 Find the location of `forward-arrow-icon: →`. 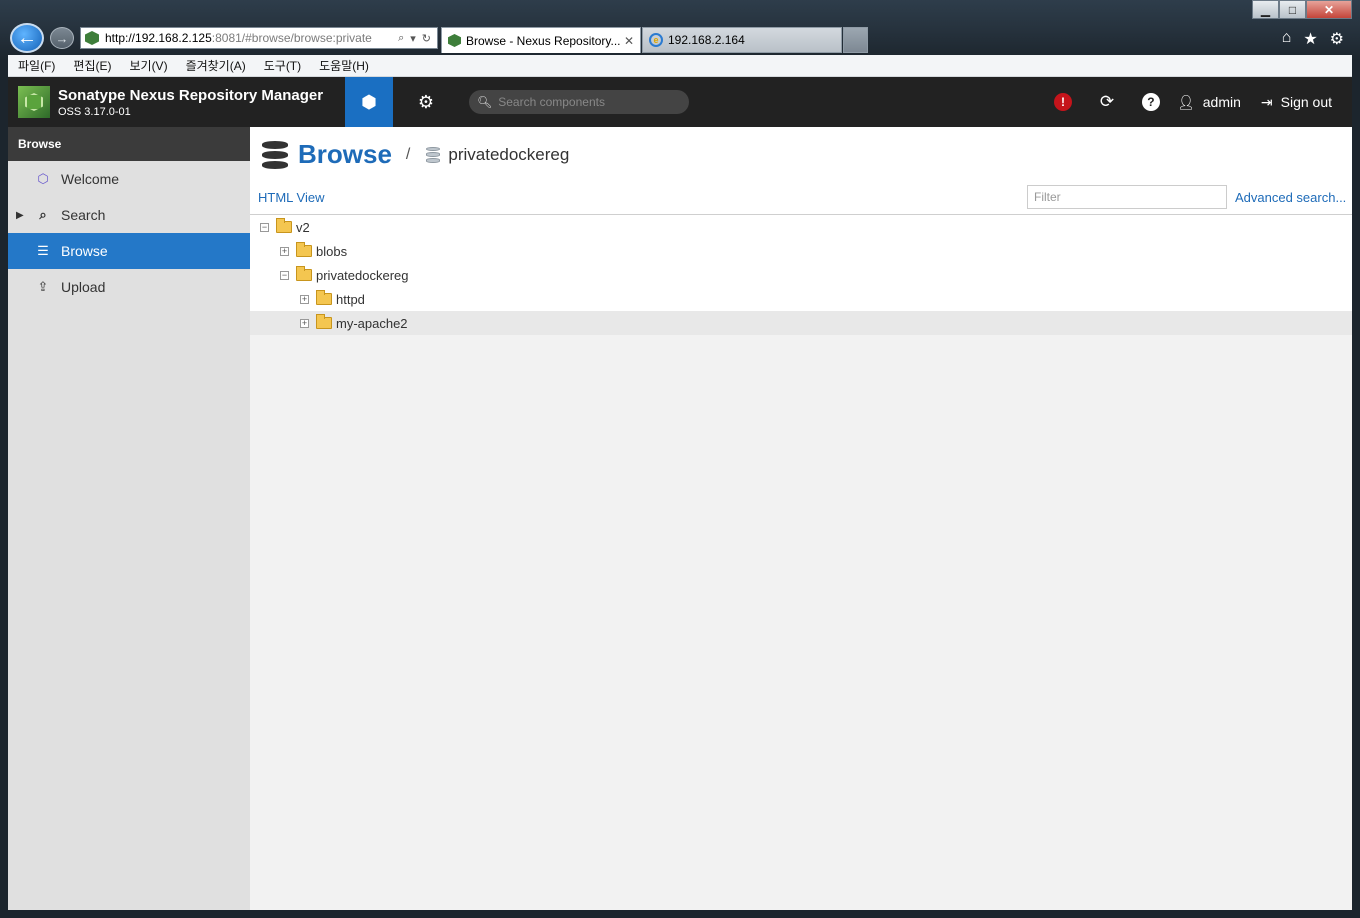

forward-arrow-icon: → is located at coordinates (62, 38).